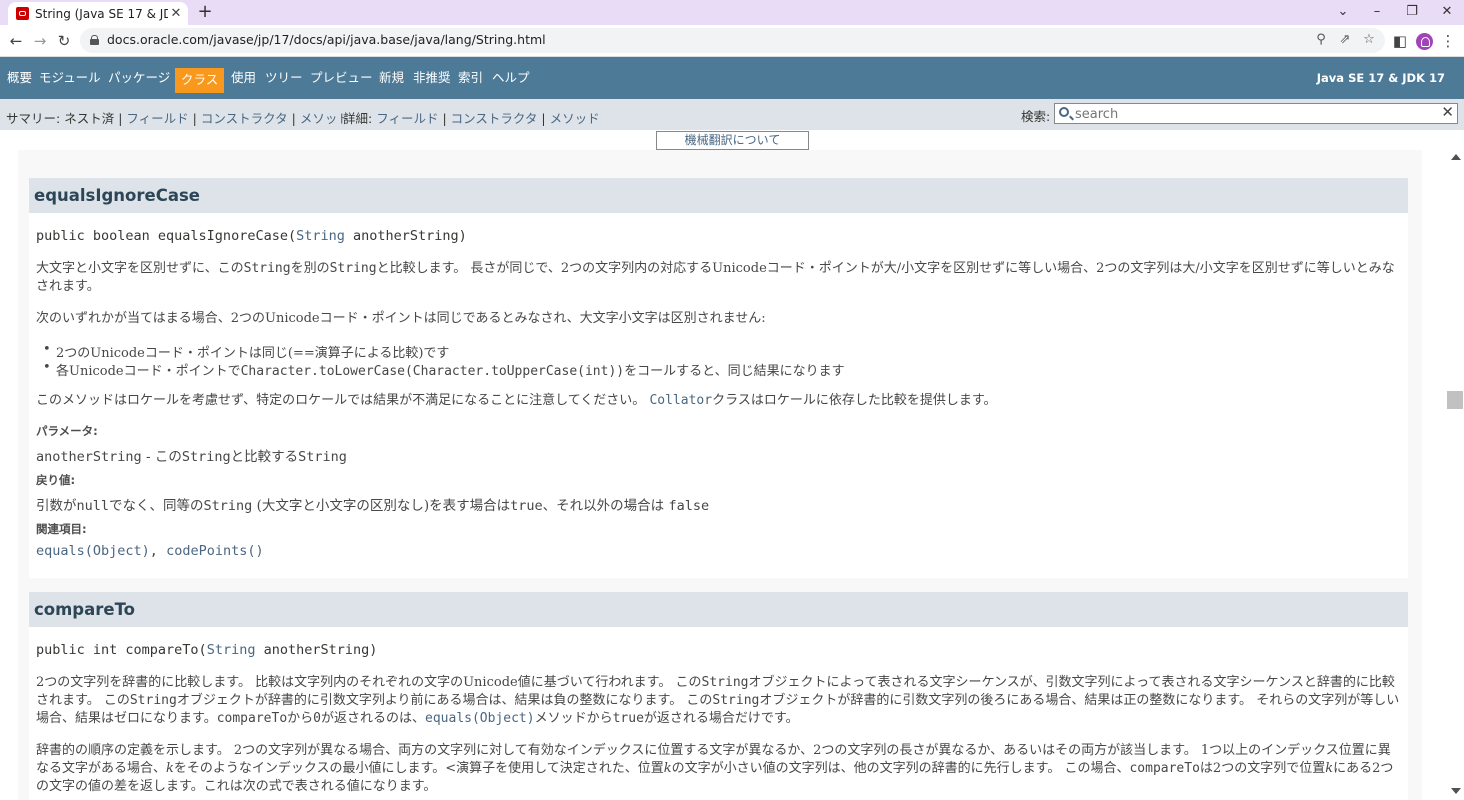 The image size is (1464, 800). Describe the element at coordinates (67, 431) in the screenshot. I see `param-label: パラメータ:` at that location.